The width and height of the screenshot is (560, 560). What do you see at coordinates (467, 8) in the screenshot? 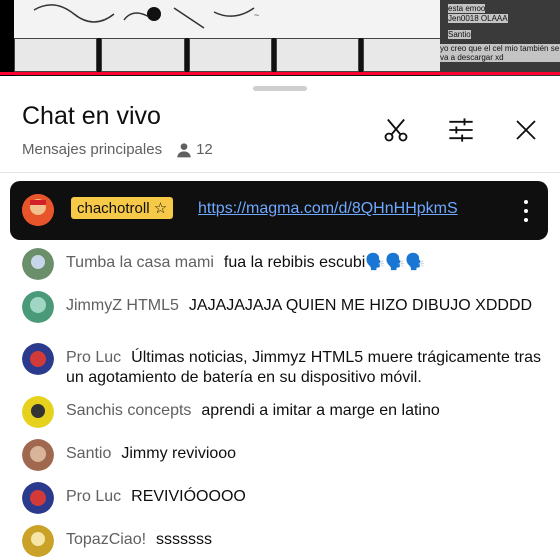
I see `overlay-line: esta emoo` at bounding box center [467, 8].